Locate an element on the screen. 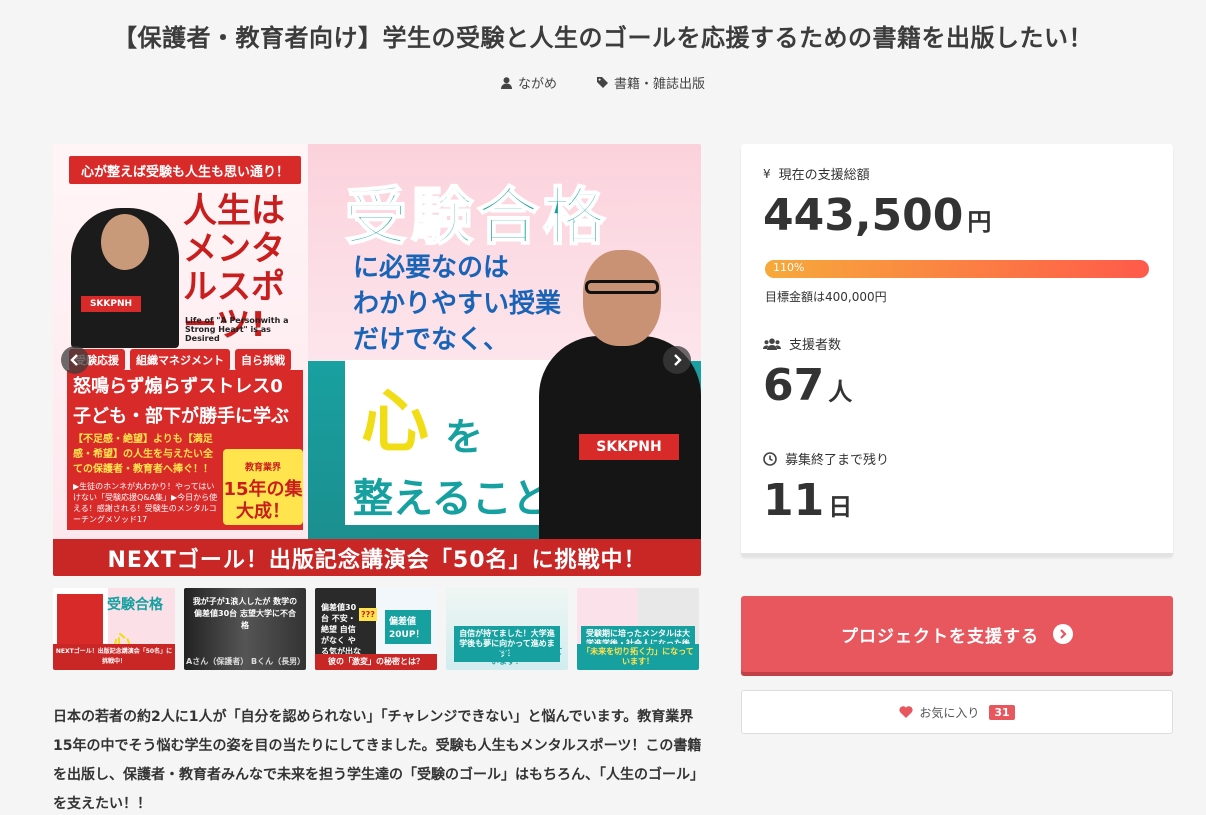 Image resolution: width=1206 pixels, height=815 pixels. funding-value: 443,500 is located at coordinates (863, 215).